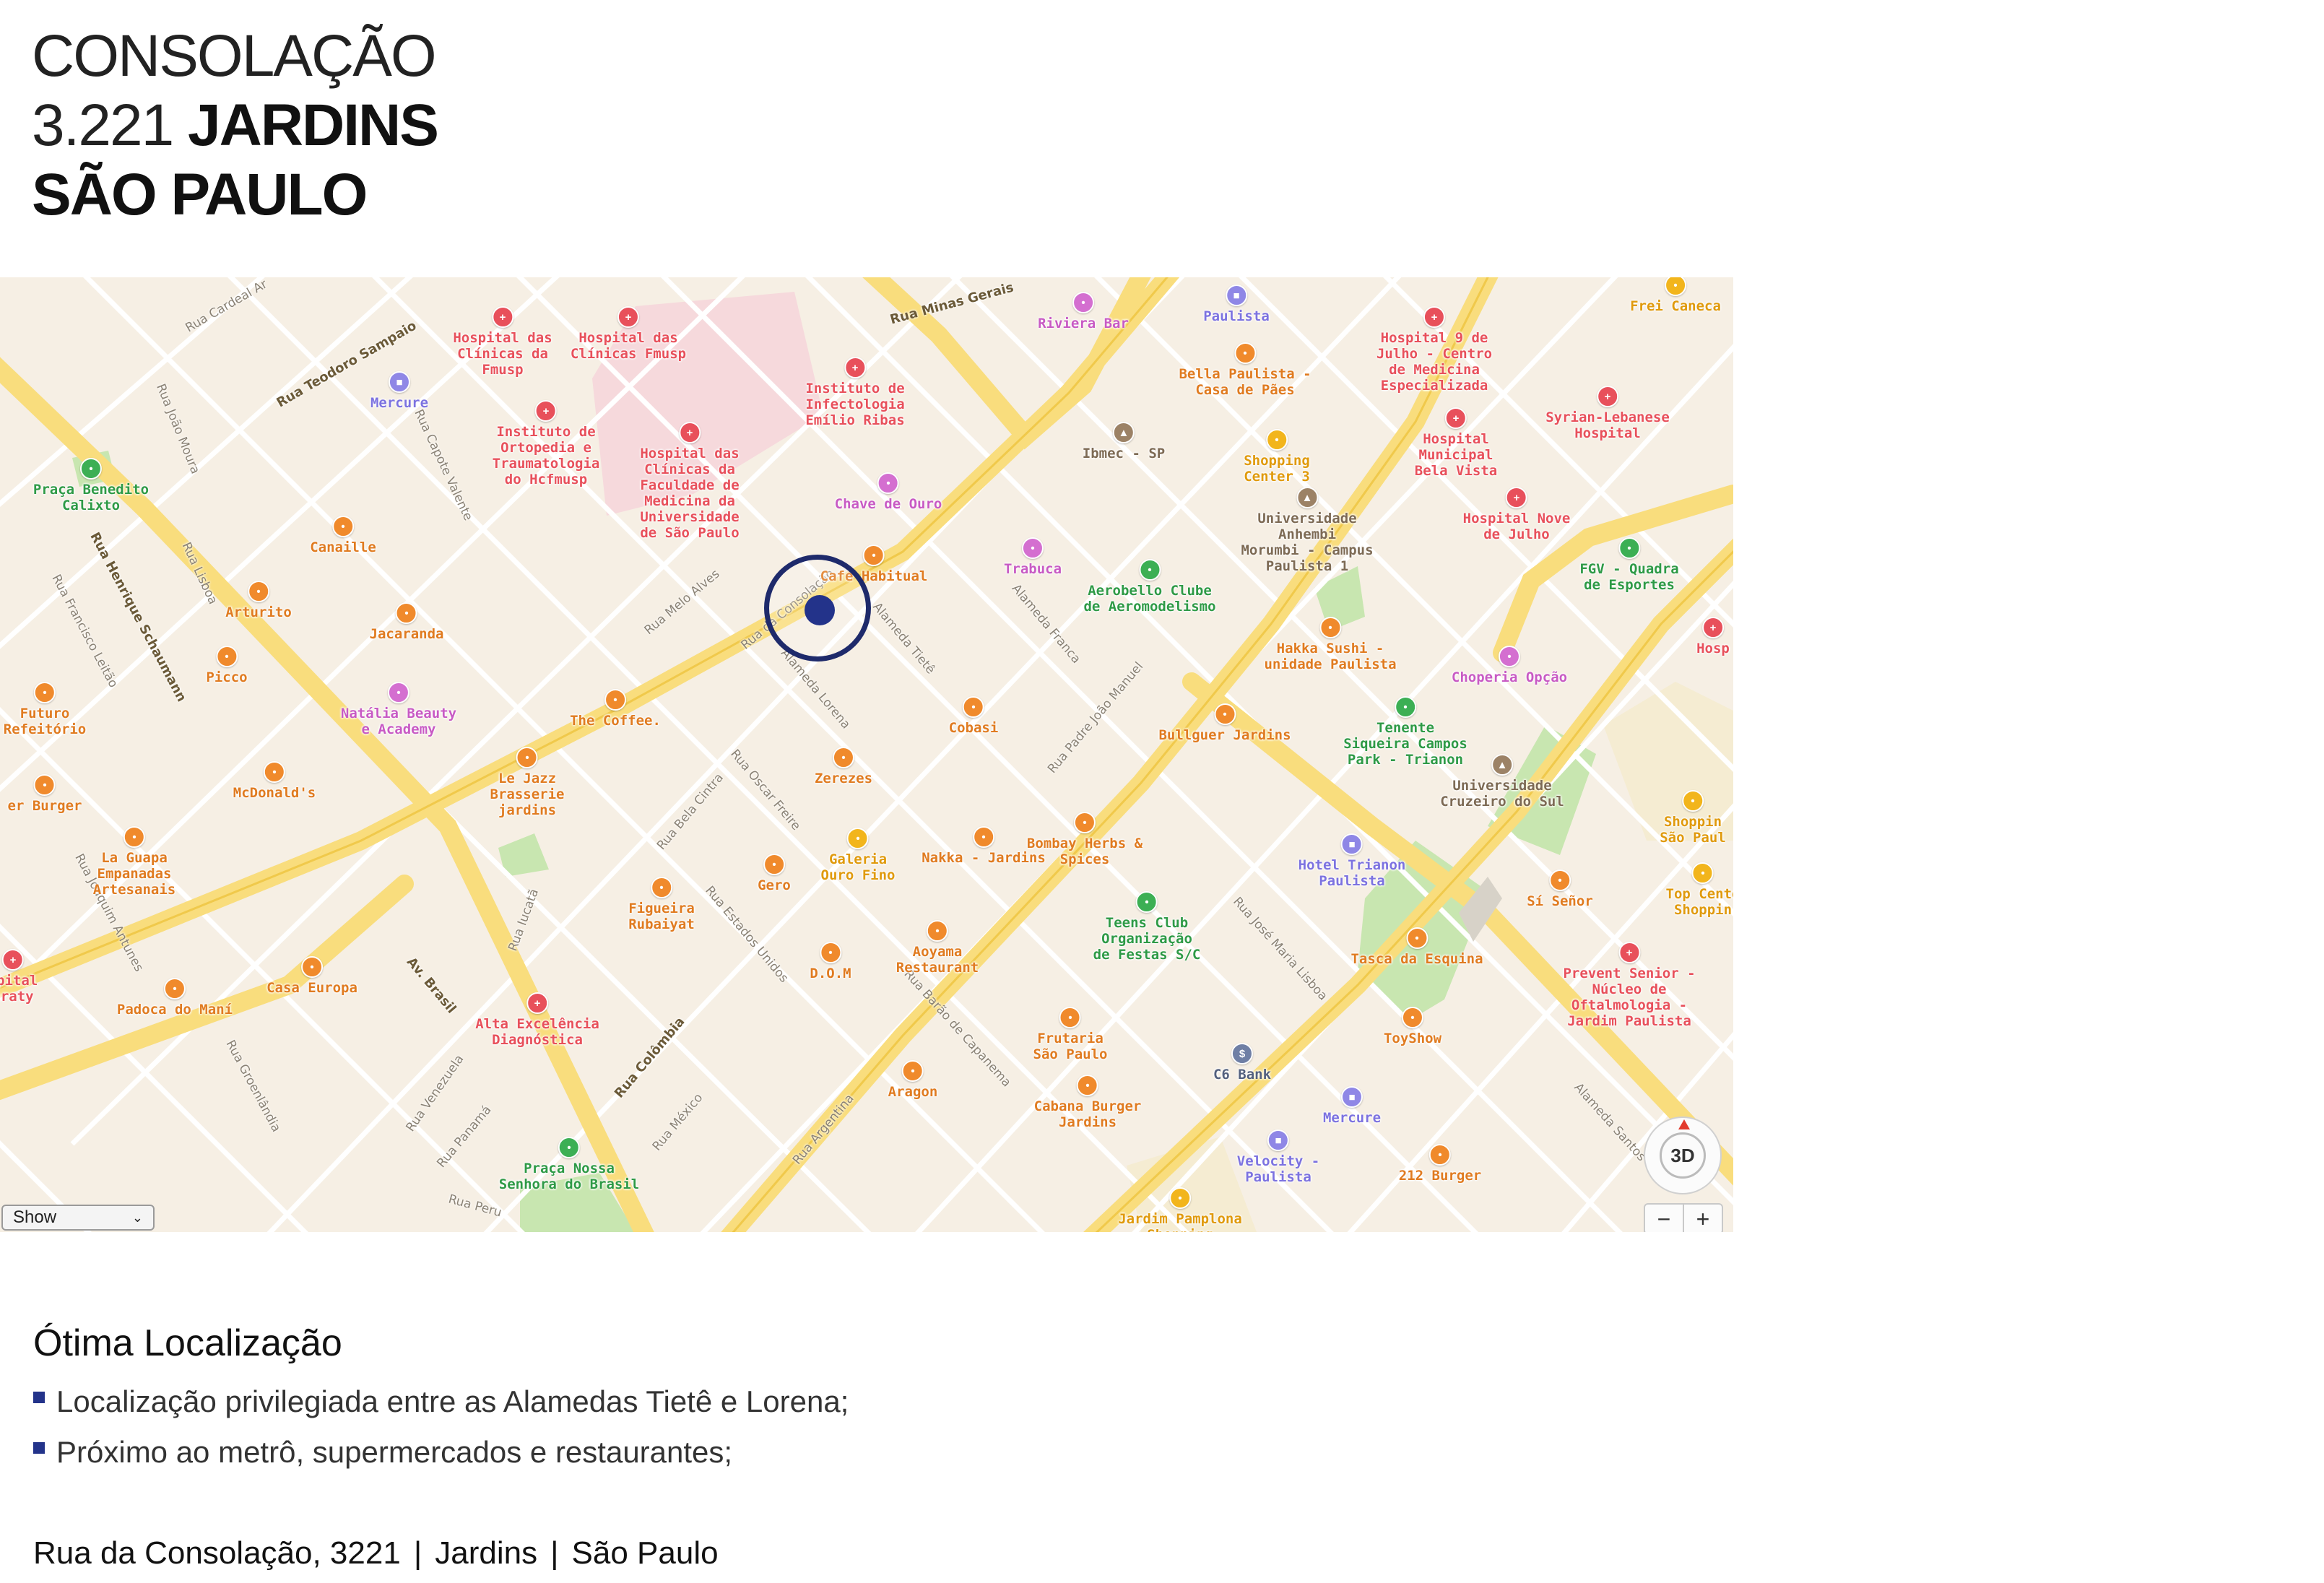 The image size is (2324, 1583). Describe the element at coordinates (1700, 890) in the screenshot. I see `poi-mall: •Top Cente Shoppin` at that location.